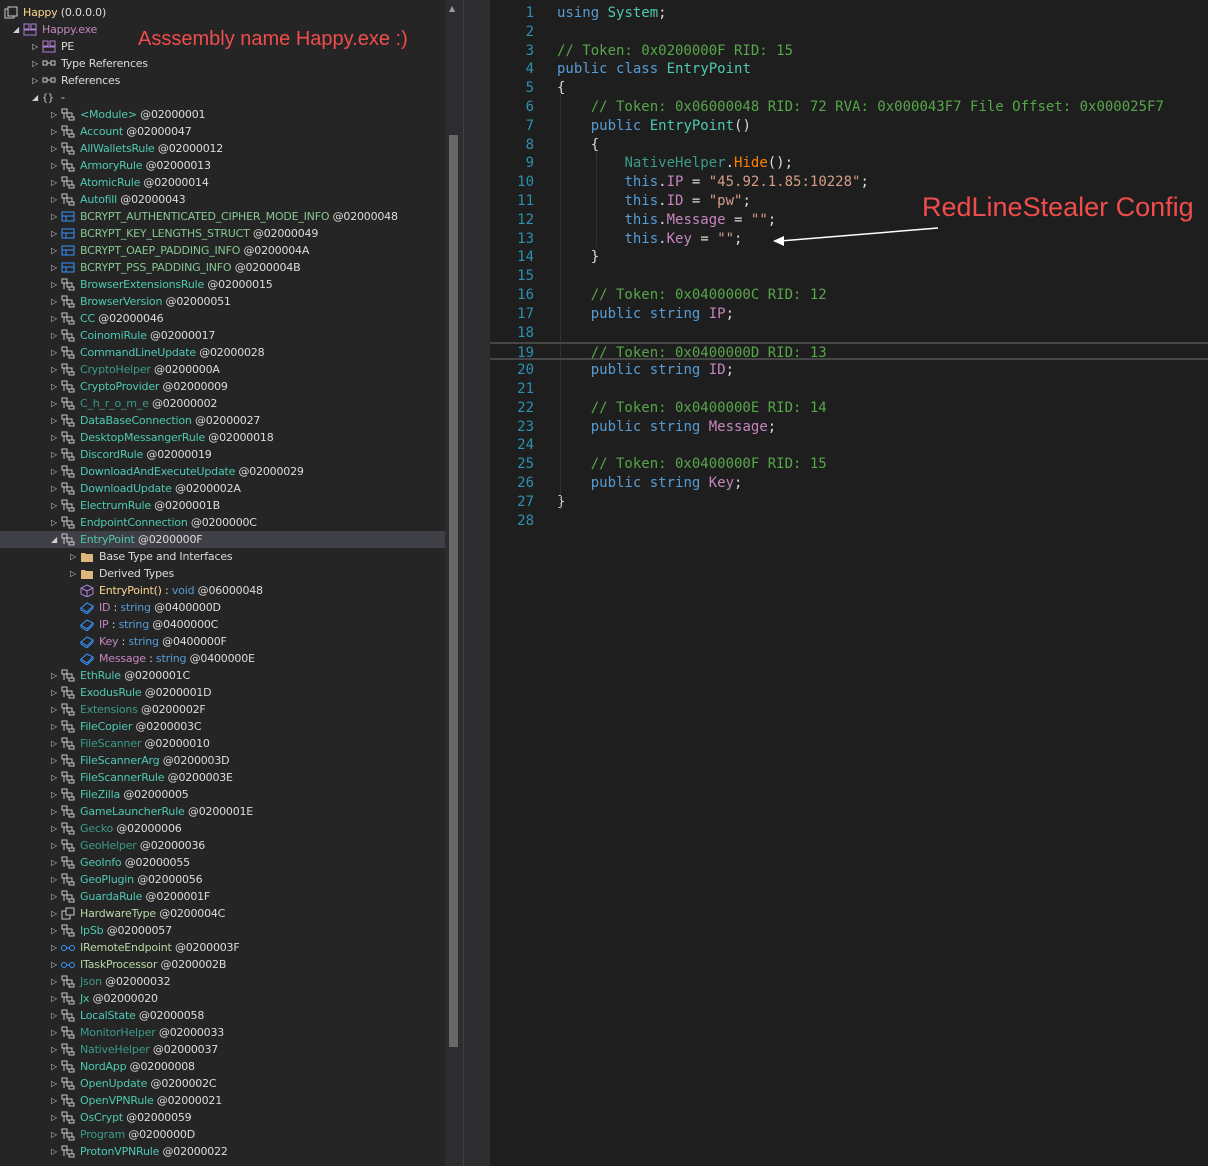 This screenshot has height=1166, width=1208. I want to click on tree-node: ▷ Account @02000047, so click(222, 131).